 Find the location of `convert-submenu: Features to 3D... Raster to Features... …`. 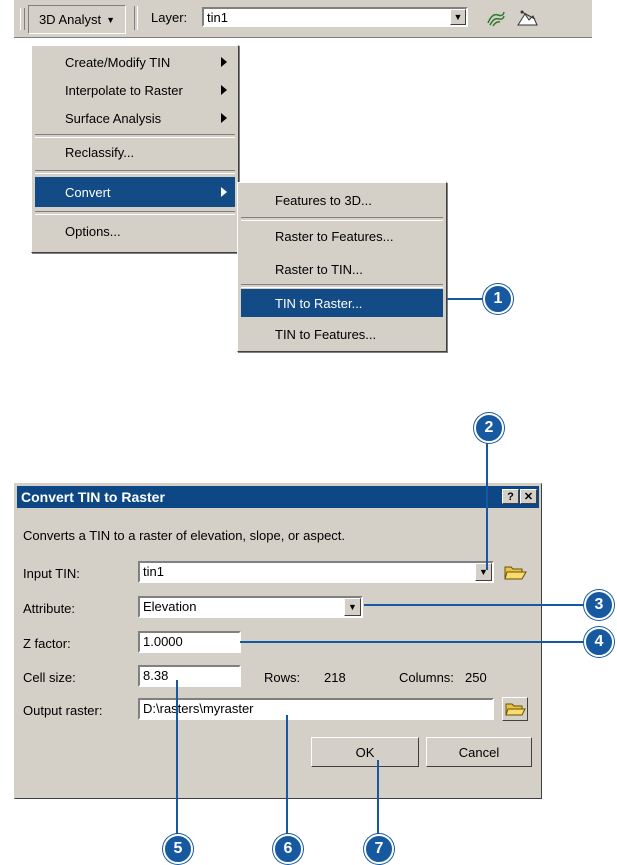

convert-submenu: Features to 3D... Raster to Features... … is located at coordinates (342, 267).